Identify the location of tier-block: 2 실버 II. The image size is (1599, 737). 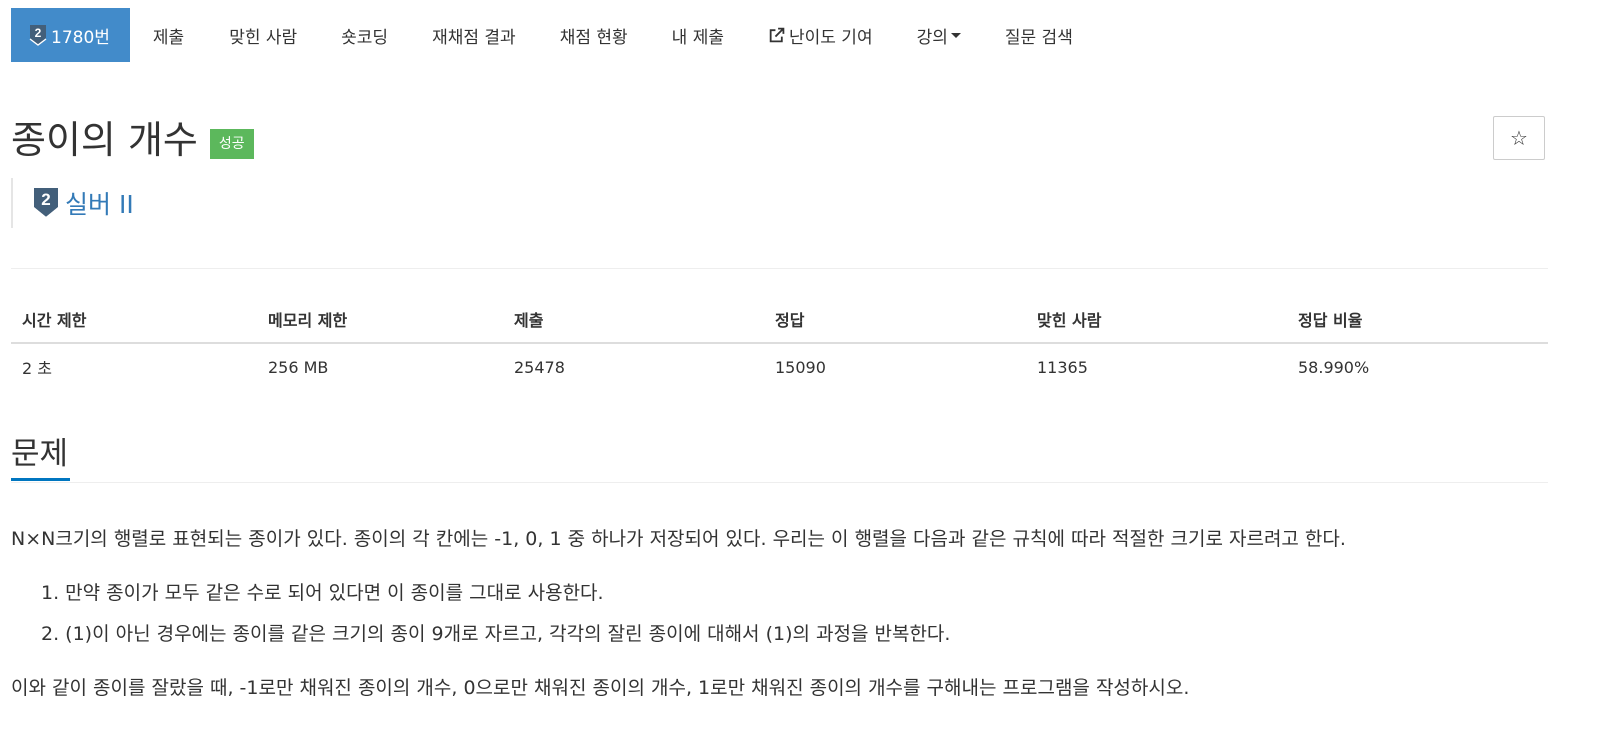
(72, 203).